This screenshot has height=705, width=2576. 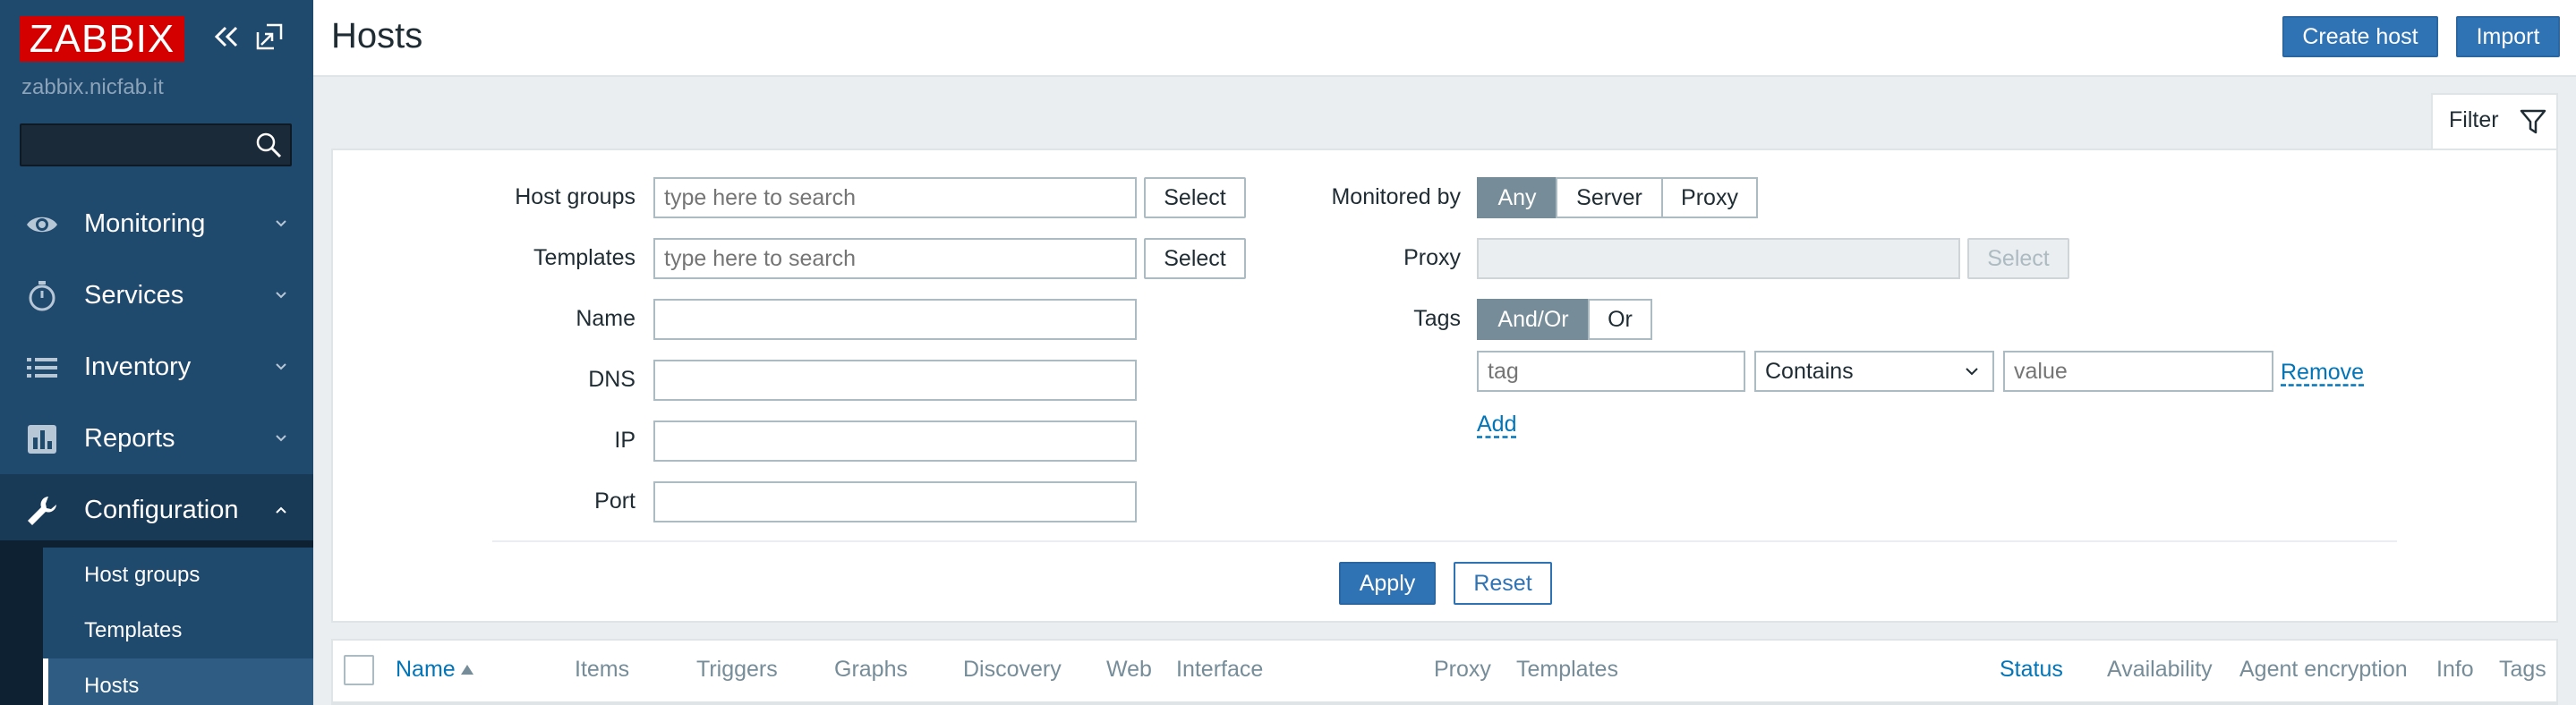 What do you see at coordinates (226, 36) in the screenshot?
I see `collapse-sidebar-icon` at bounding box center [226, 36].